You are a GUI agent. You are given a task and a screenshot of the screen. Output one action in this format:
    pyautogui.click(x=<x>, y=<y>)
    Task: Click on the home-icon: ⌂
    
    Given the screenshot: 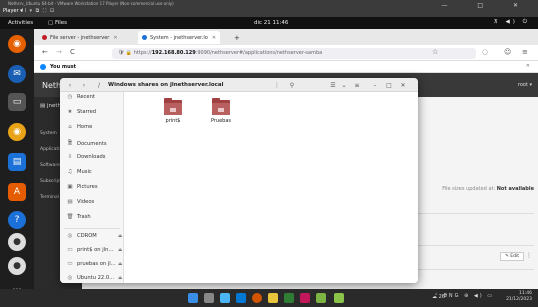 What is the action you would take?
    pyautogui.click(x=70, y=127)
    